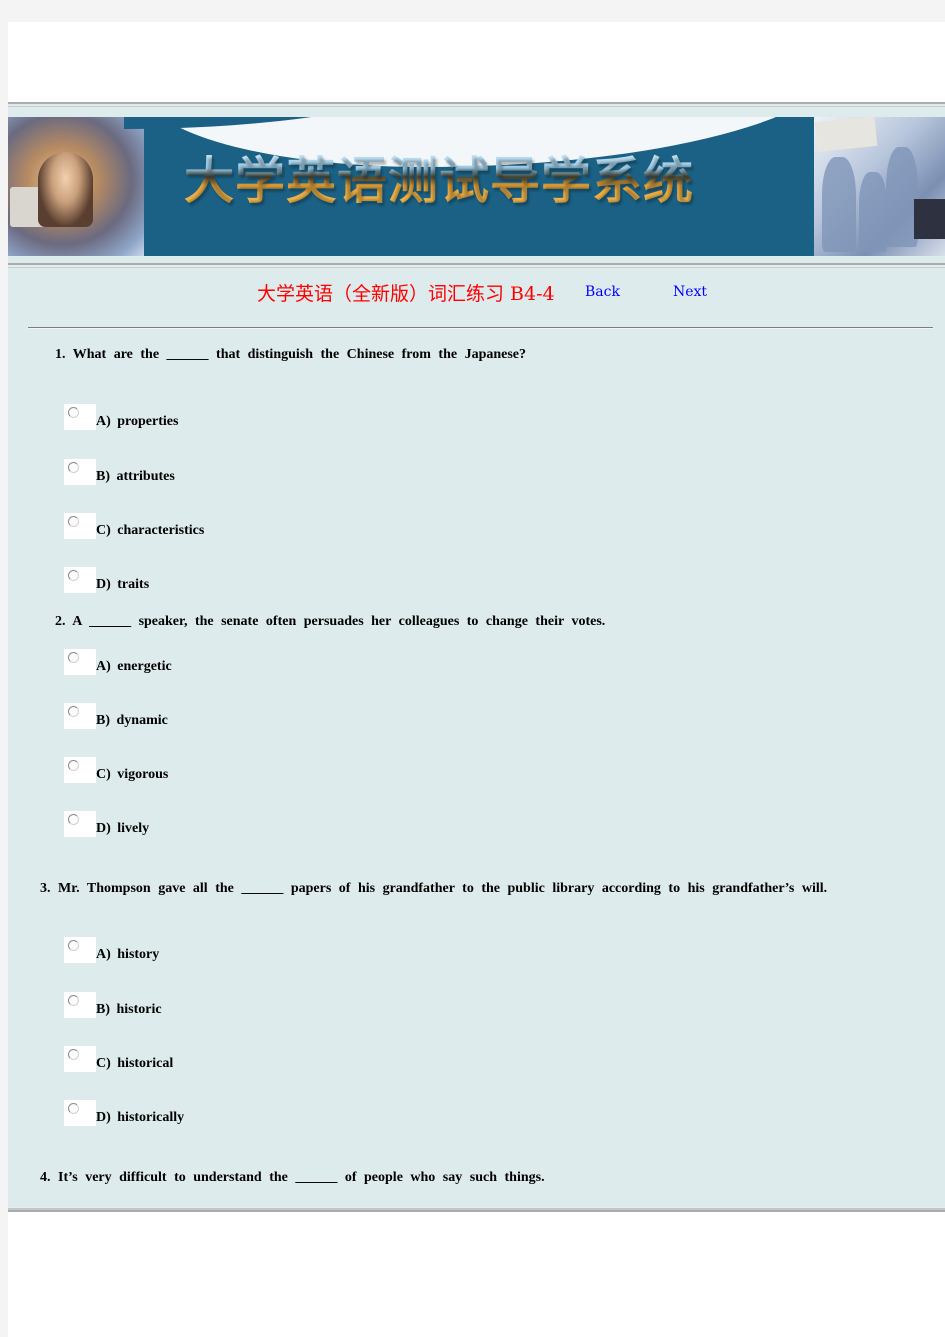 The height and width of the screenshot is (1337, 945). Describe the element at coordinates (406, 294) in the screenshot. I see `exercise-title: 大学英语（全新版）词汇练习 B4-4` at that location.